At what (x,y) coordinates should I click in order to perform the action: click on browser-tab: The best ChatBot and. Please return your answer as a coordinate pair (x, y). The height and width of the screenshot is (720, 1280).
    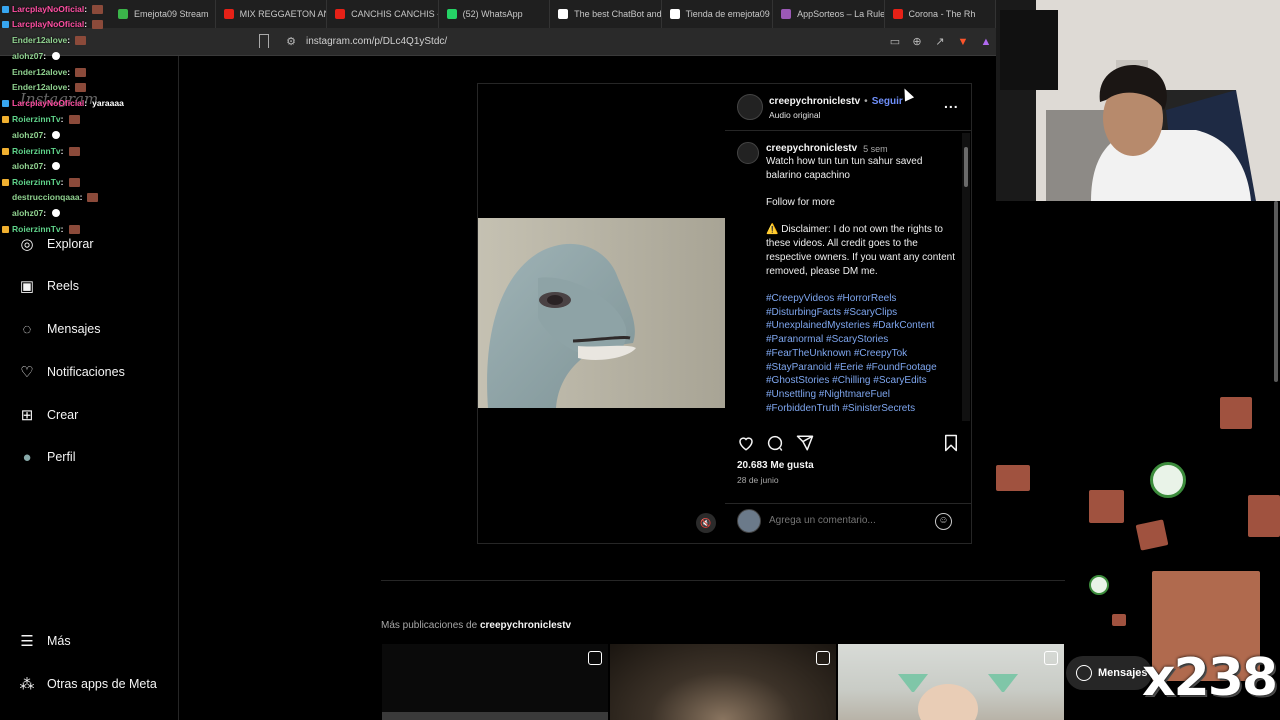
    Looking at the image, I should click on (606, 14).